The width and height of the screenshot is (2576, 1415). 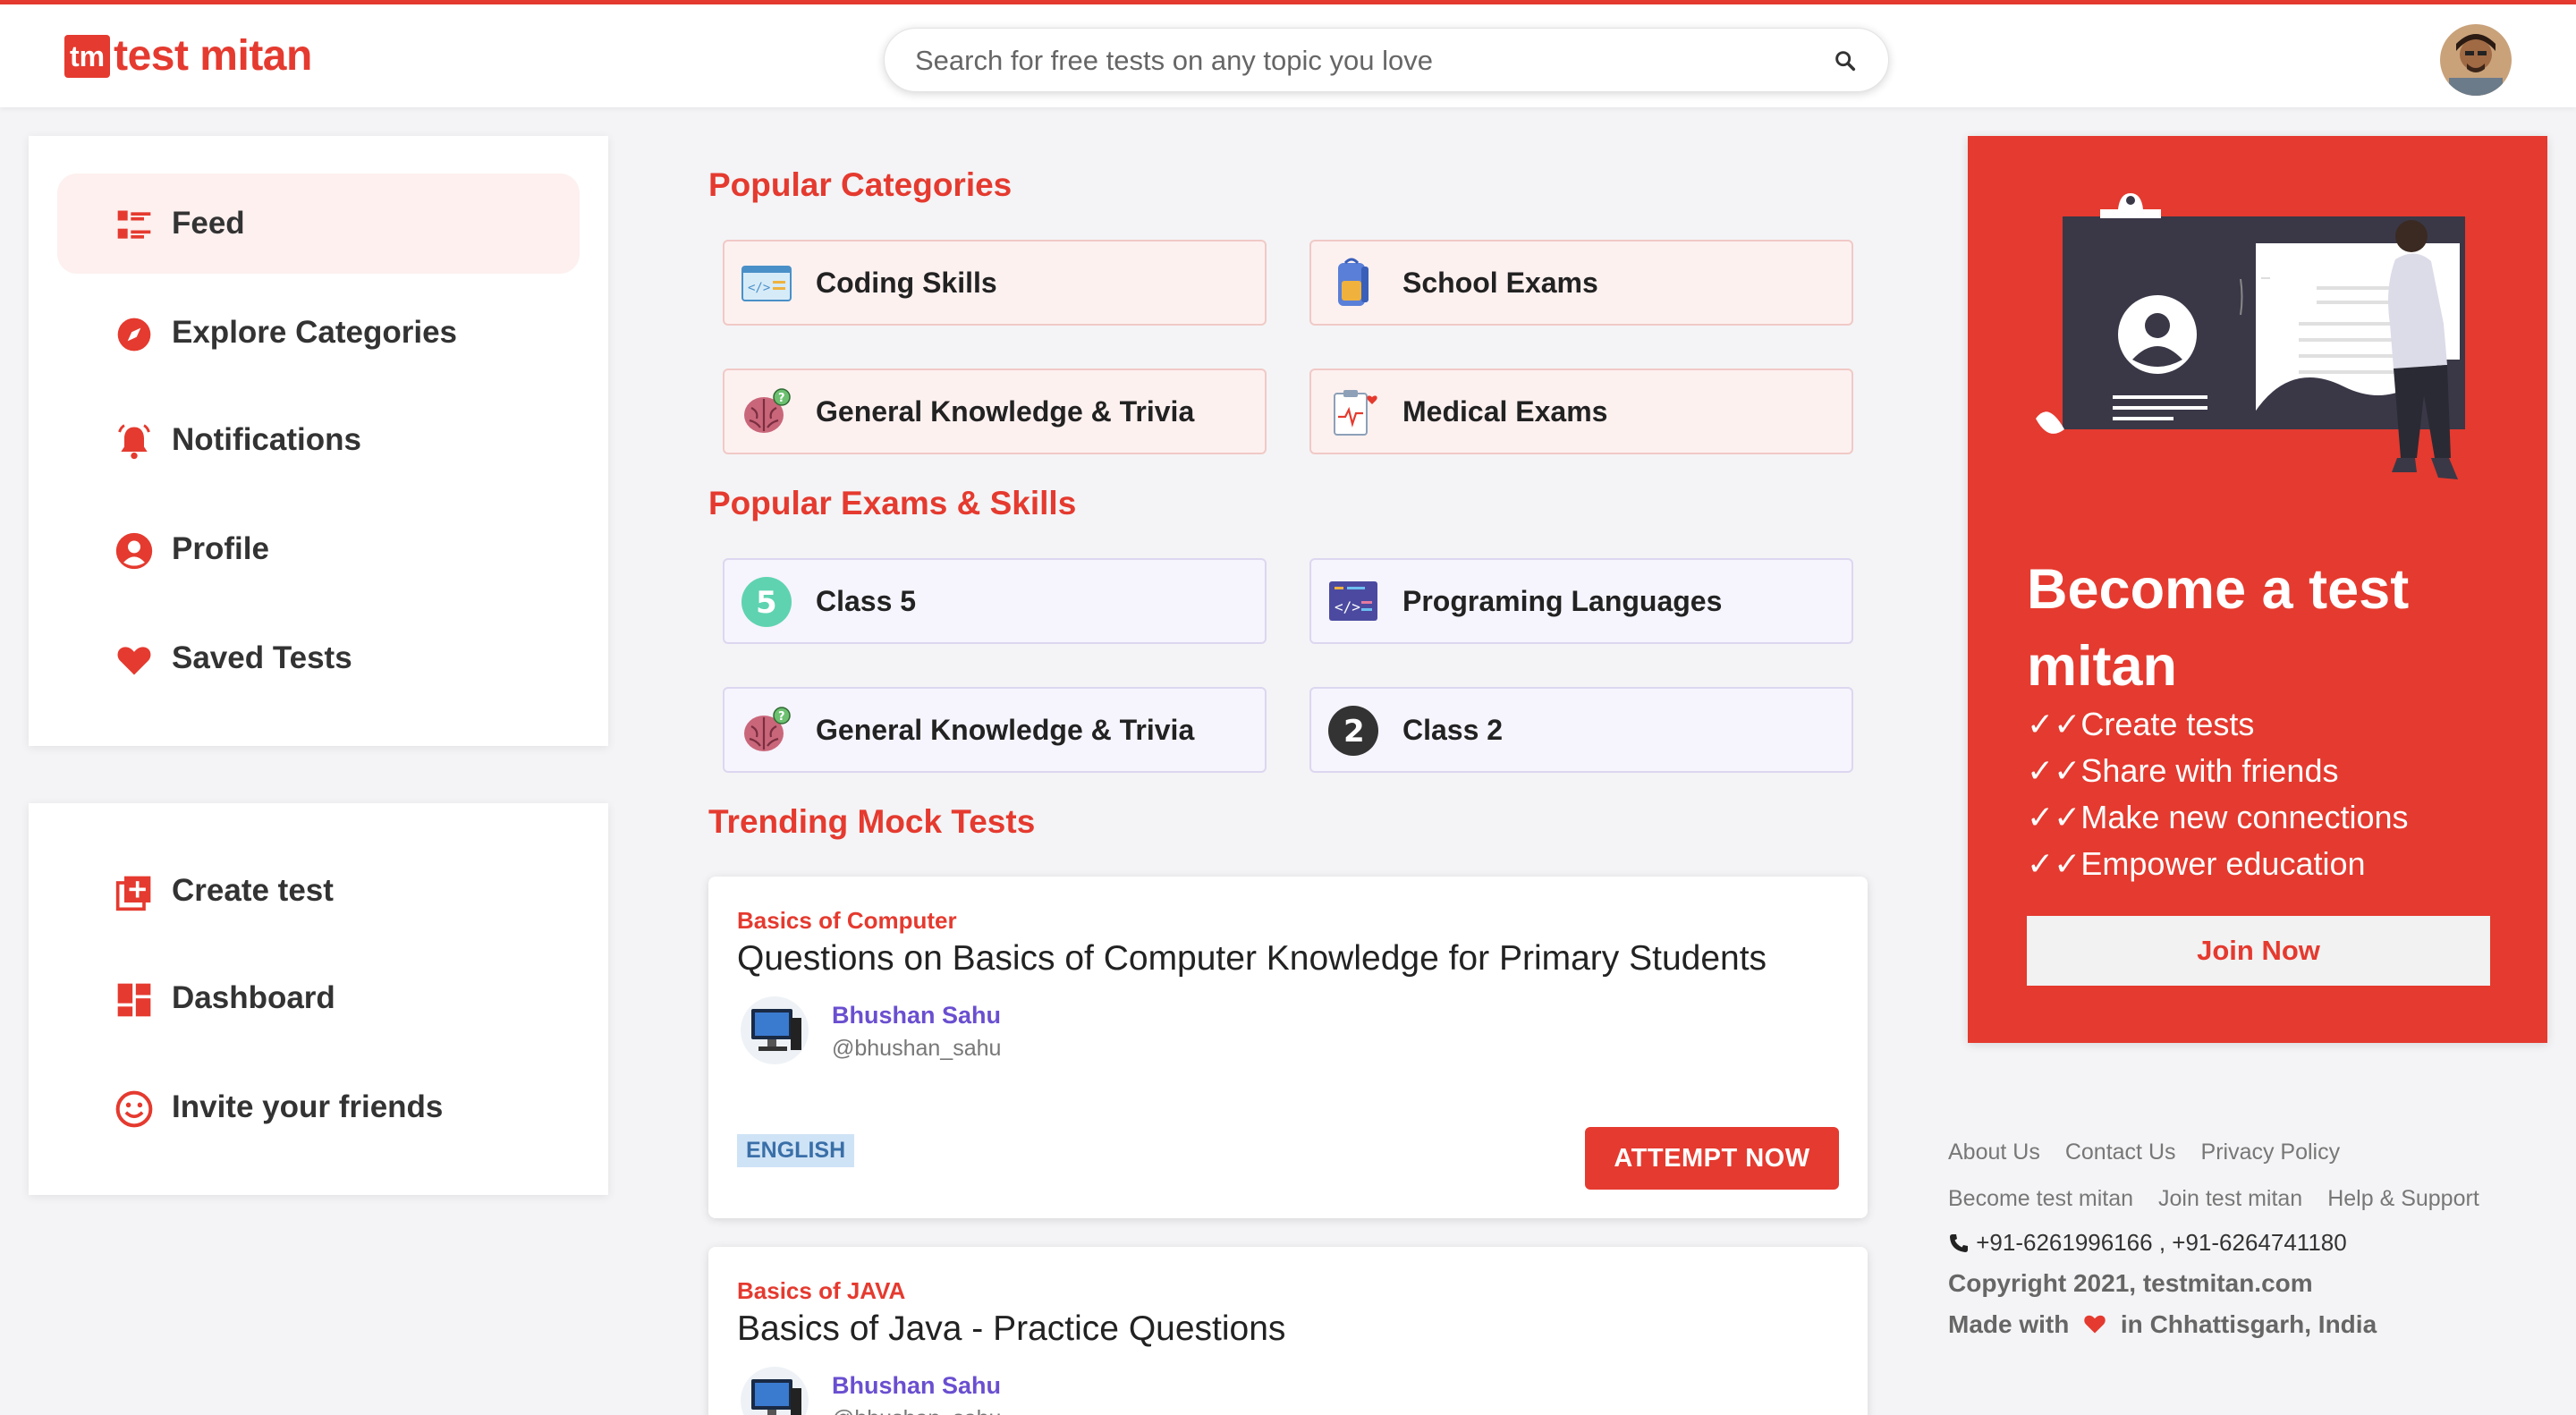 What do you see at coordinates (266, 440) in the screenshot?
I see `nav-label: Notifications` at bounding box center [266, 440].